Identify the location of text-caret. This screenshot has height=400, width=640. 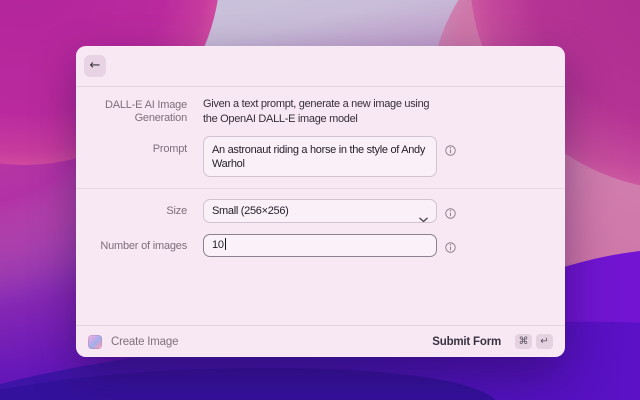
(225, 244).